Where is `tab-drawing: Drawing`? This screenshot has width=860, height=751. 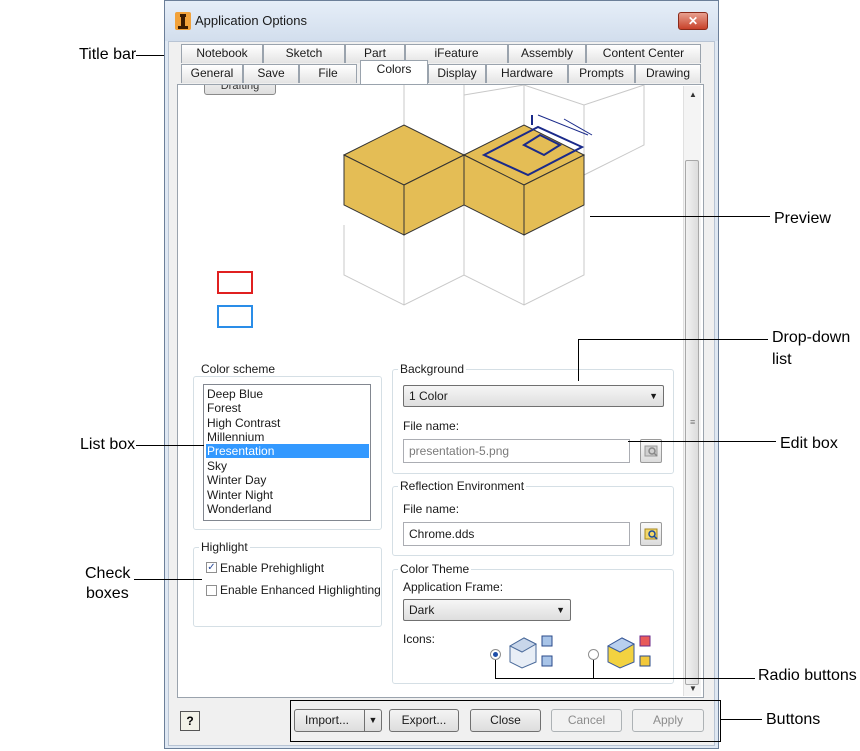
tab-drawing: Drawing is located at coordinates (668, 73).